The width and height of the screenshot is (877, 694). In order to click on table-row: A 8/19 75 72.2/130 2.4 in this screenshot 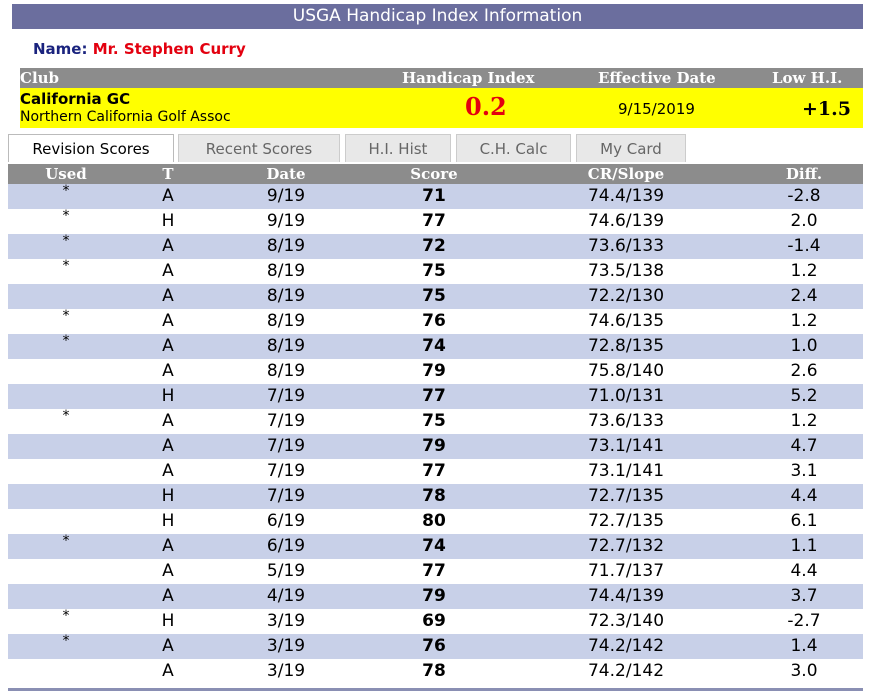, I will do `click(435, 296)`.